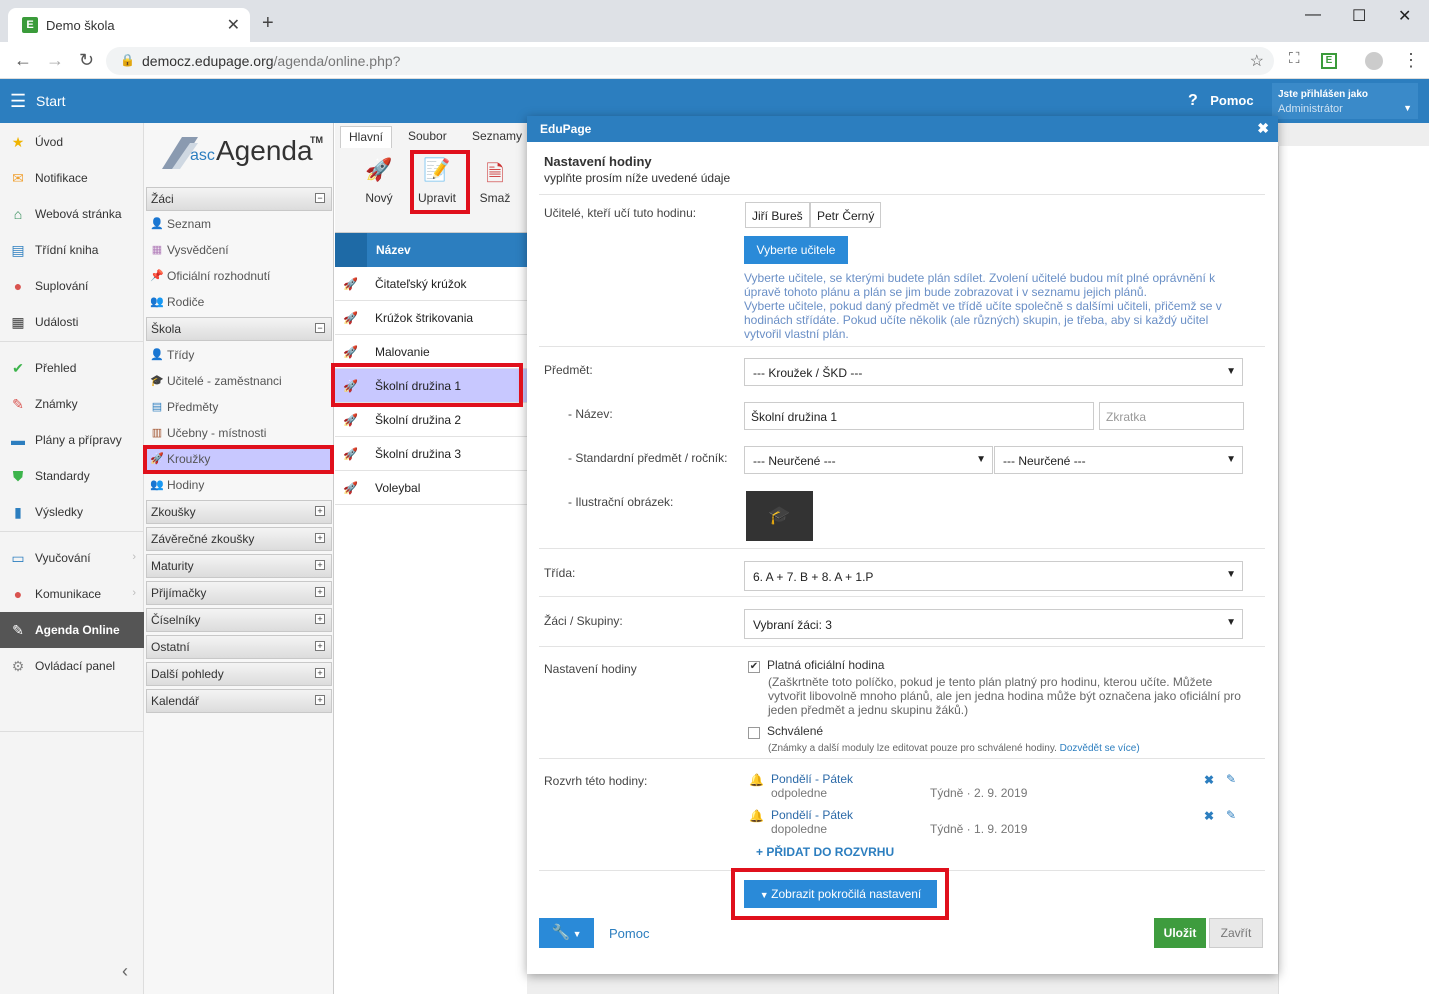 The width and height of the screenshot is (1429, 994). What do you see at coordinates (826, 665) in the screenshot?
I see `official-label: Platná oficiální hodina` at bounding box center [826, 665].